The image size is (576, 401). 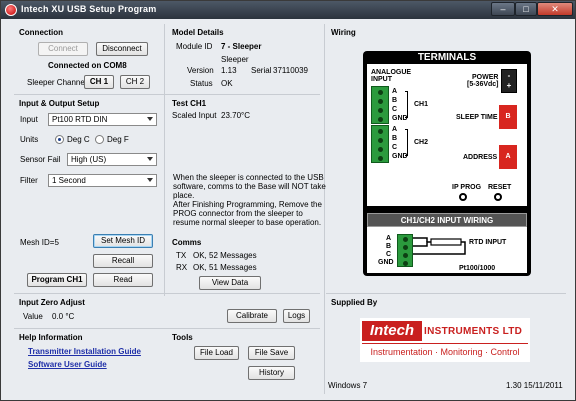 What do you see at coordinates (389, 254) in the screenshot?
I see `wire-c-label: C` at bounding box center [389, 254].